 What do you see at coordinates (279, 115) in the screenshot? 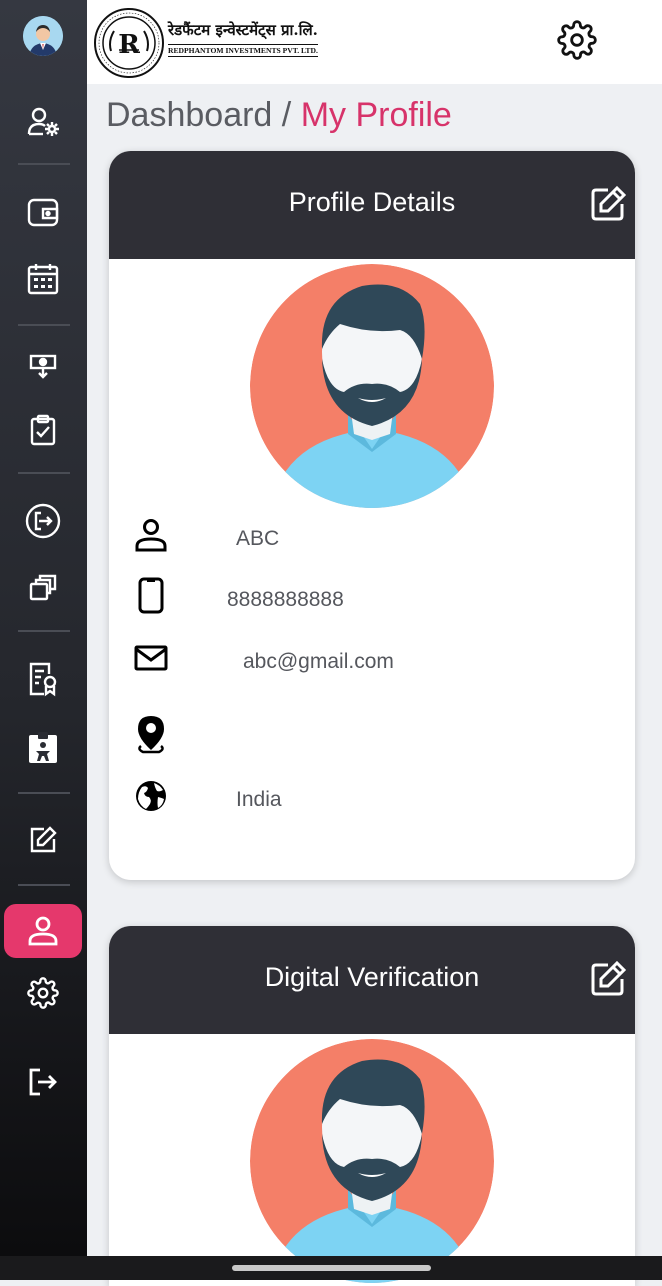
I see `breadcrumb: Dashboard / My Profile` at bounding box center [279, 115].